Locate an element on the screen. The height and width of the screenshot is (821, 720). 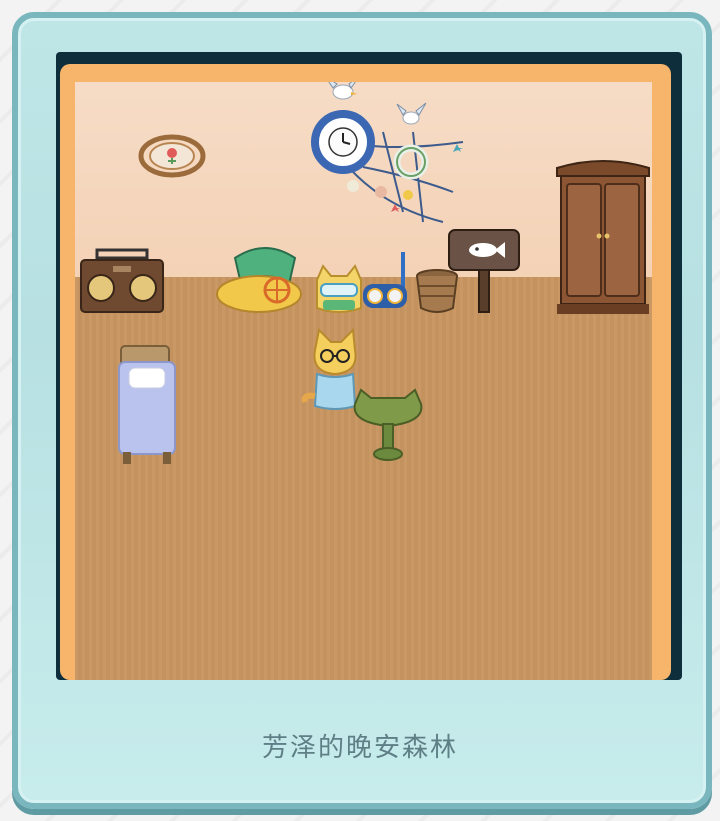
fish-signpost-icon is located at coordinates (484, 266).